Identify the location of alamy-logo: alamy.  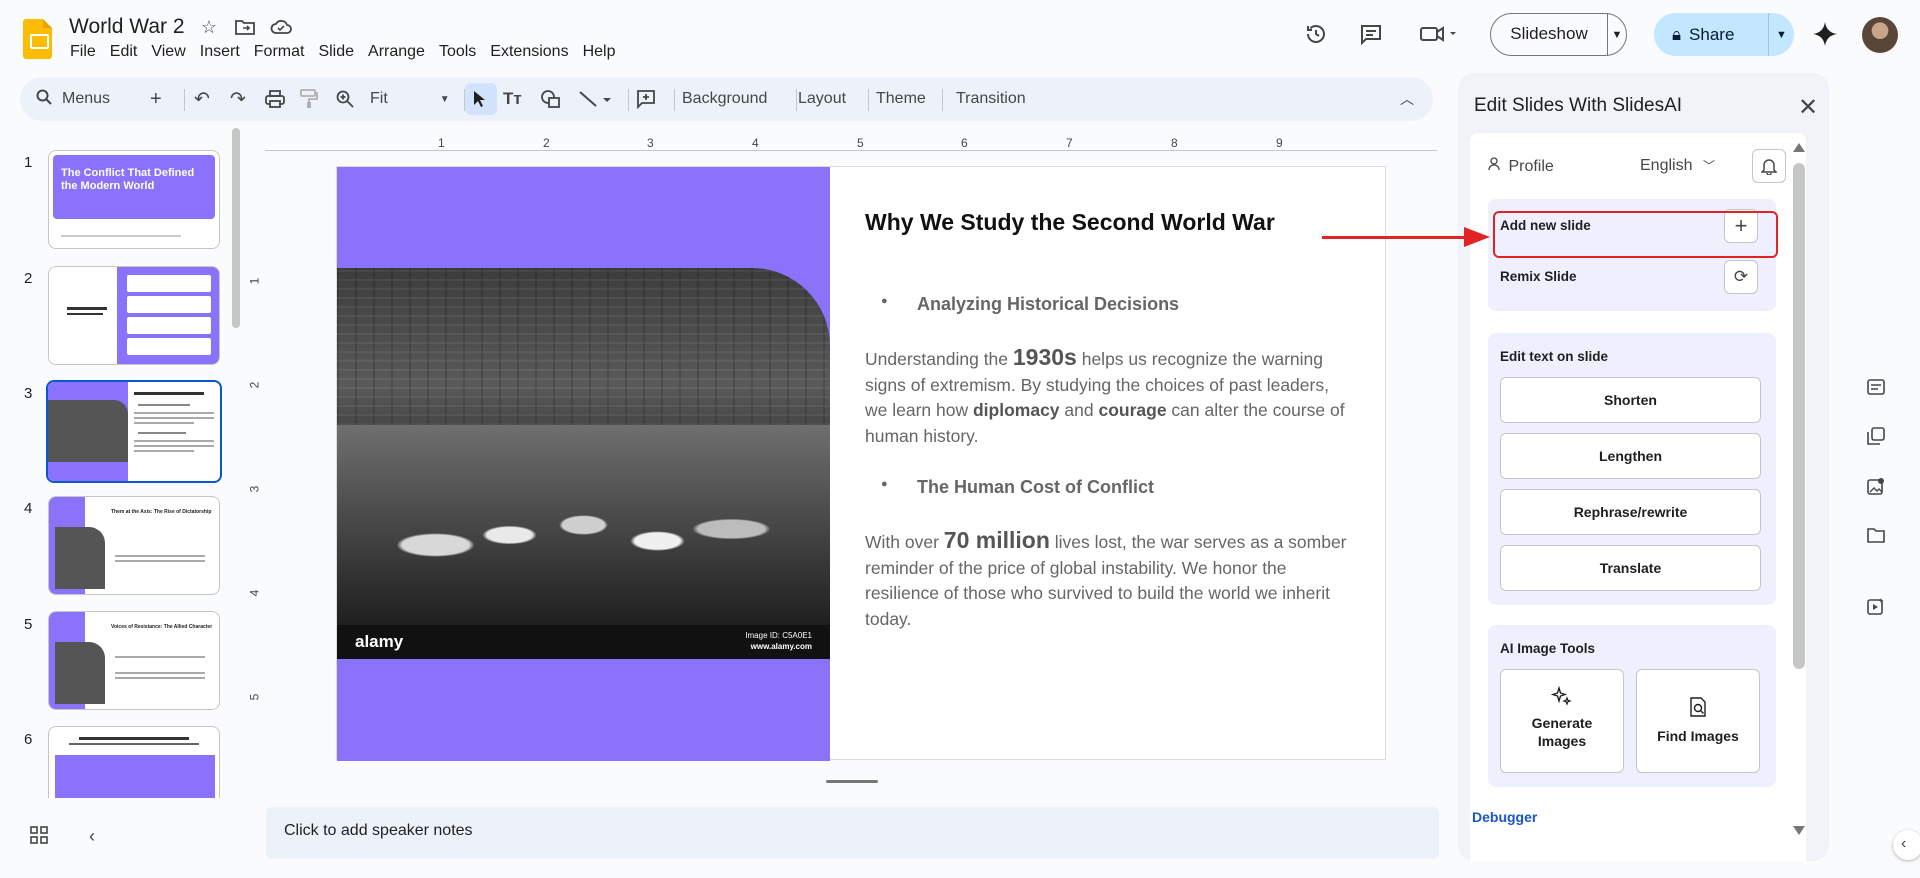
(379, 641).